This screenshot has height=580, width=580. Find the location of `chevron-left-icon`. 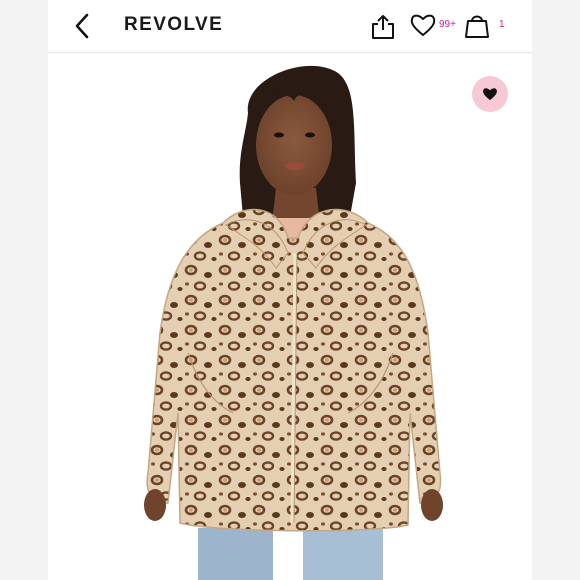

chevron-left-icon is located at coordinates (82, 26).